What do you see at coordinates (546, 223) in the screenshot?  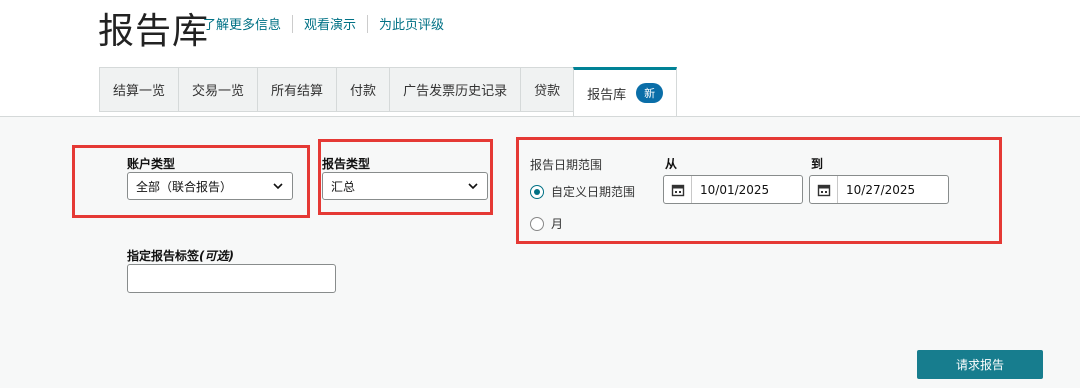 I see `month-radio: 月` at bounding box center [546, 223].